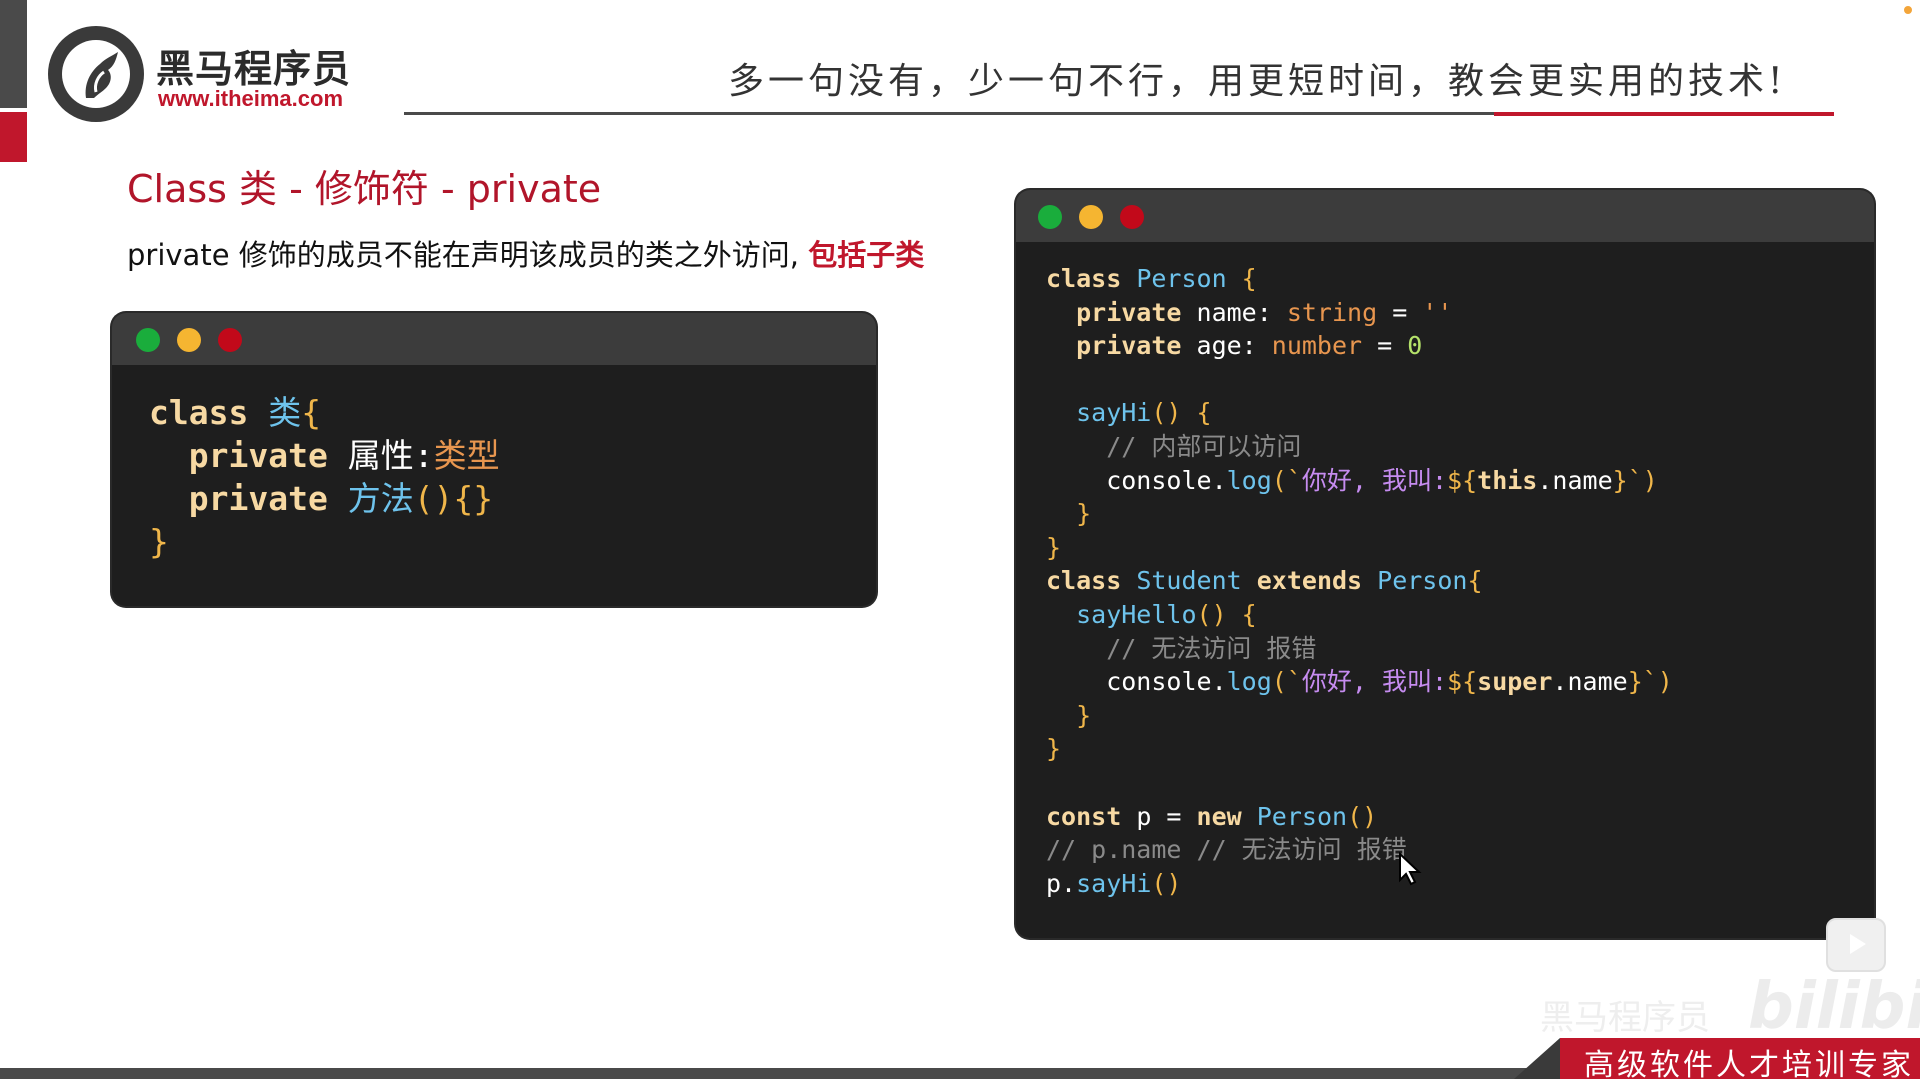 The height and width of the screenshot is (1084, 1920). I want to click on description-highlight: 包括子类, so click(866, 255).